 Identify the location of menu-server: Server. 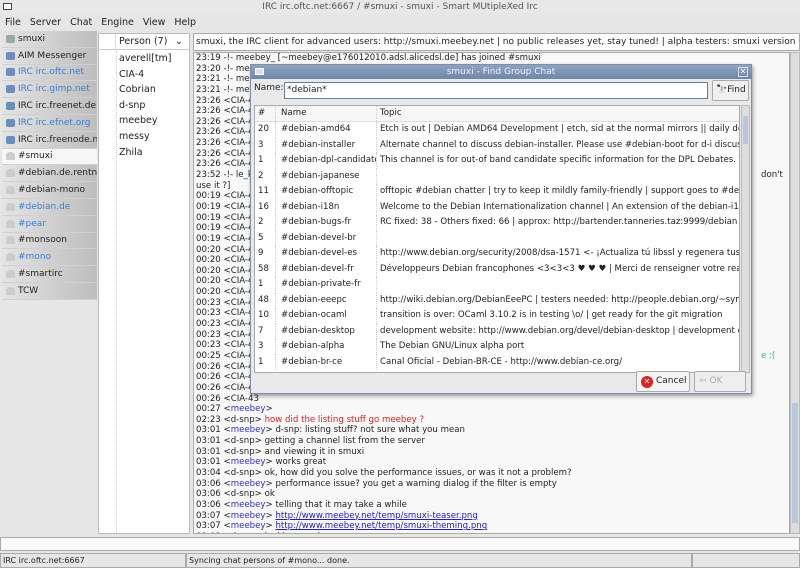
(45, 22).